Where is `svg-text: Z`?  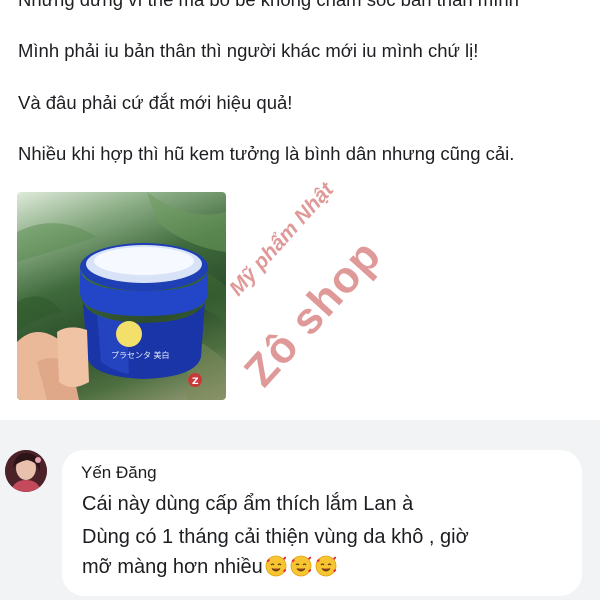 svg-text: Z is located at coordinates (195, 382).